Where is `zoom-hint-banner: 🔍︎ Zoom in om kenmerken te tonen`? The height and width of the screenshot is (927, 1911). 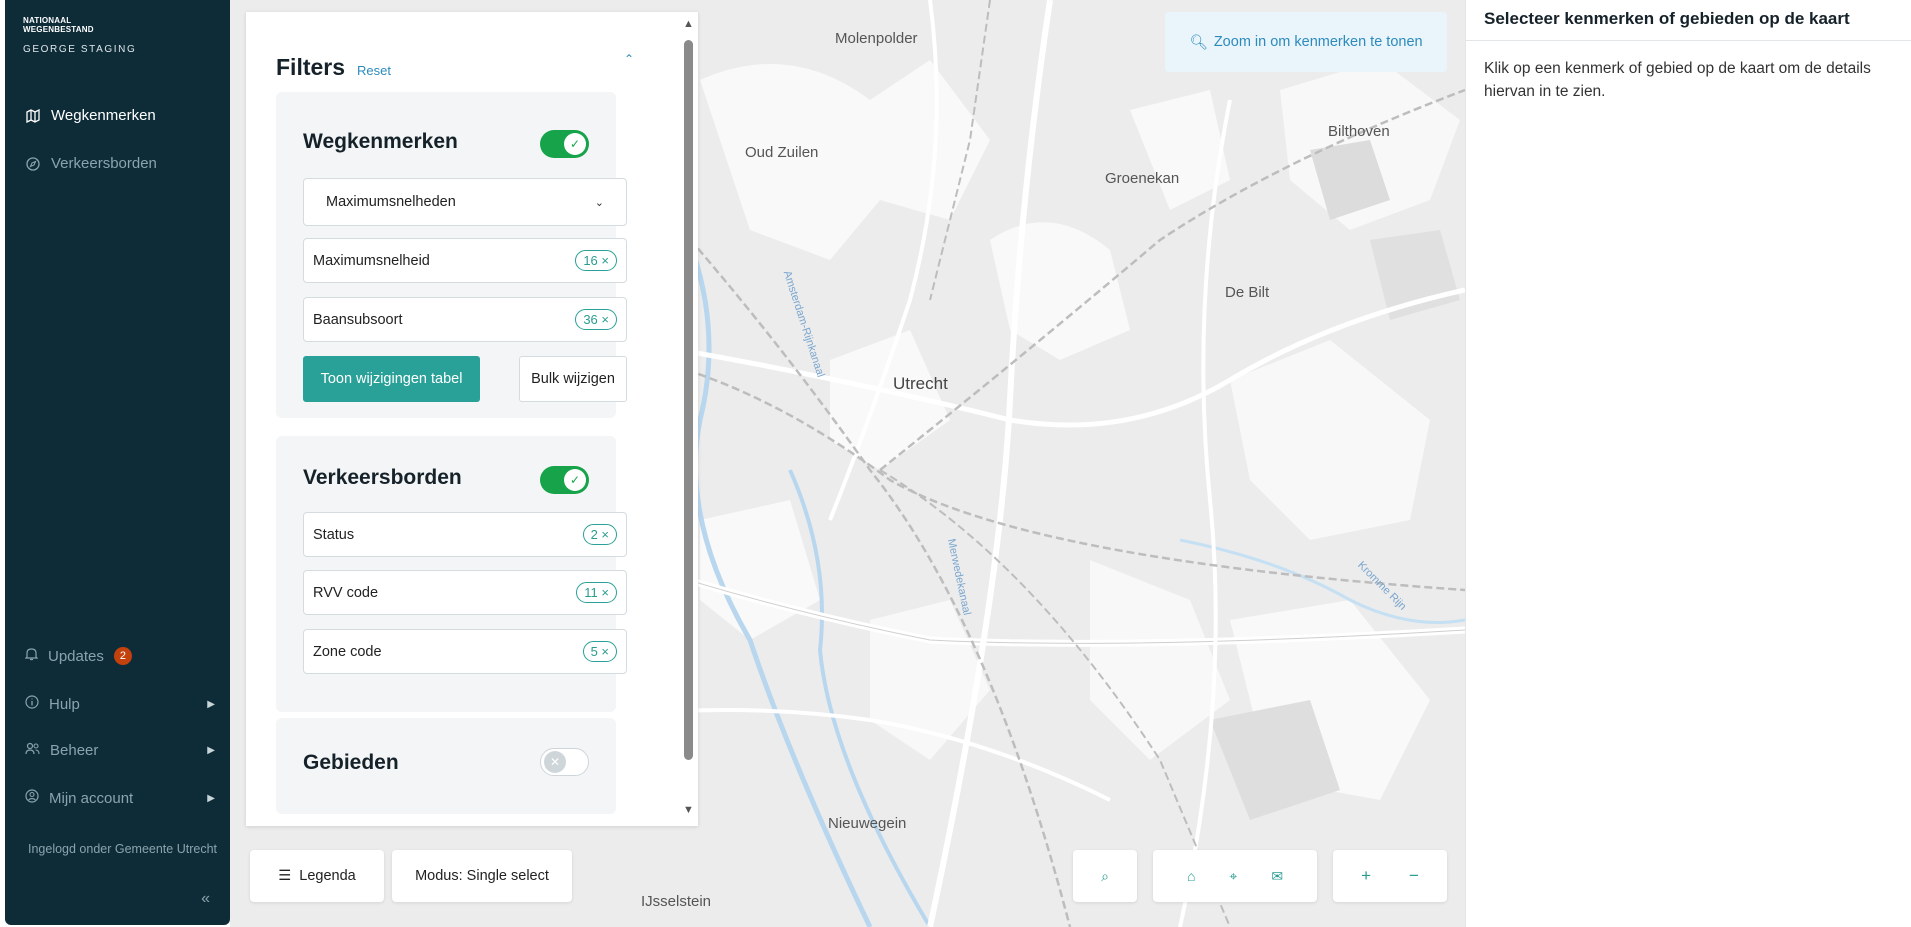
zoom-hint-banner: 🔍︎ Zoom in om kenmerken te tonen is located at coordinates (1306, 42).